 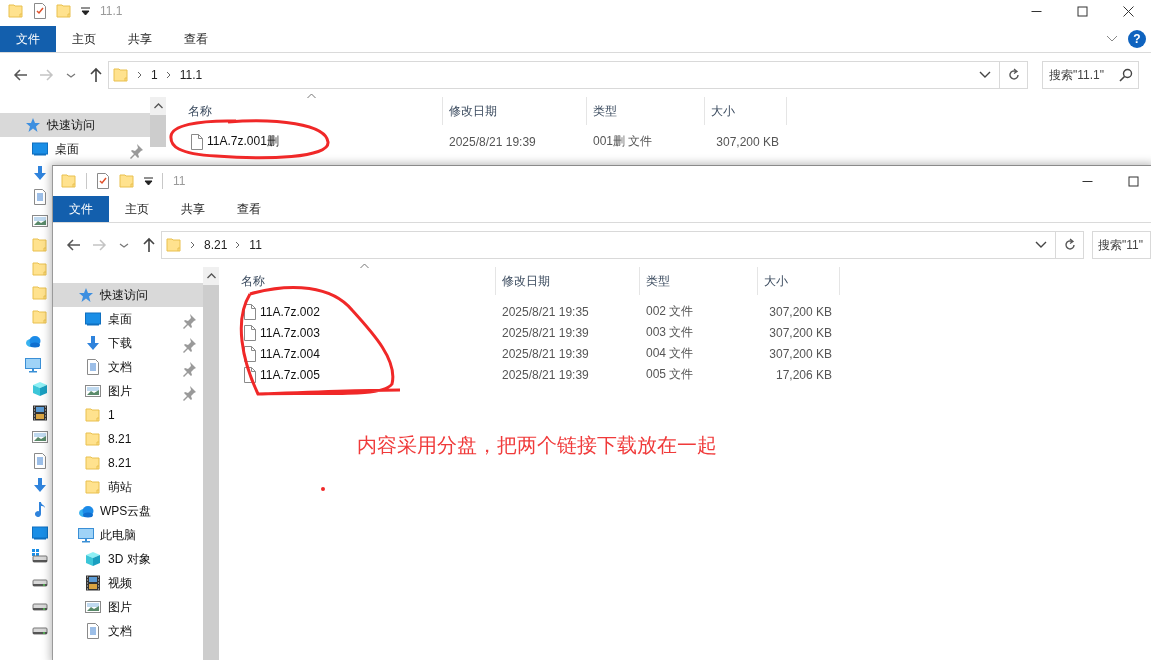 I want to click on nav-item: 此电脑, so click(x=128, y=535).